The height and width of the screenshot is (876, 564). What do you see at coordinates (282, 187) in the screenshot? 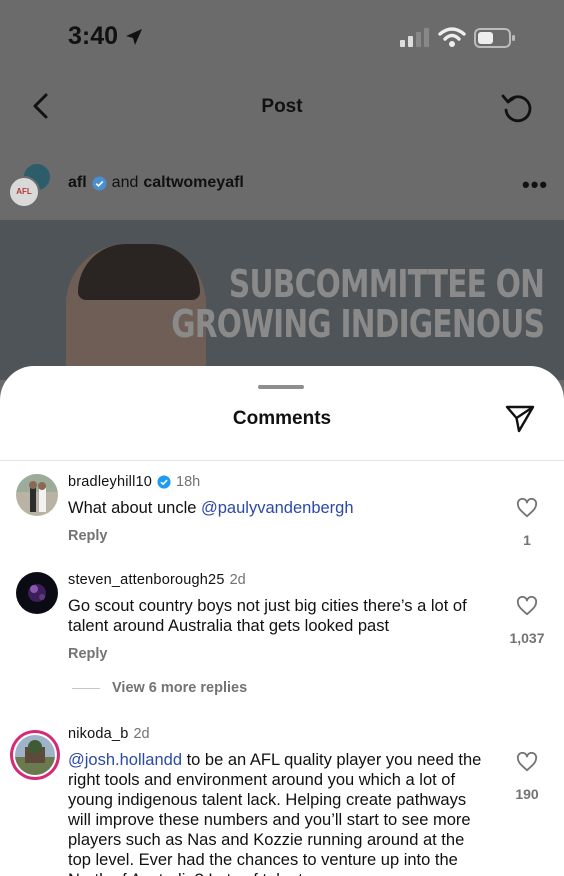
I see `post-header: AFL afl and caltwomeyafl •••` at bounding box center [282, 187].